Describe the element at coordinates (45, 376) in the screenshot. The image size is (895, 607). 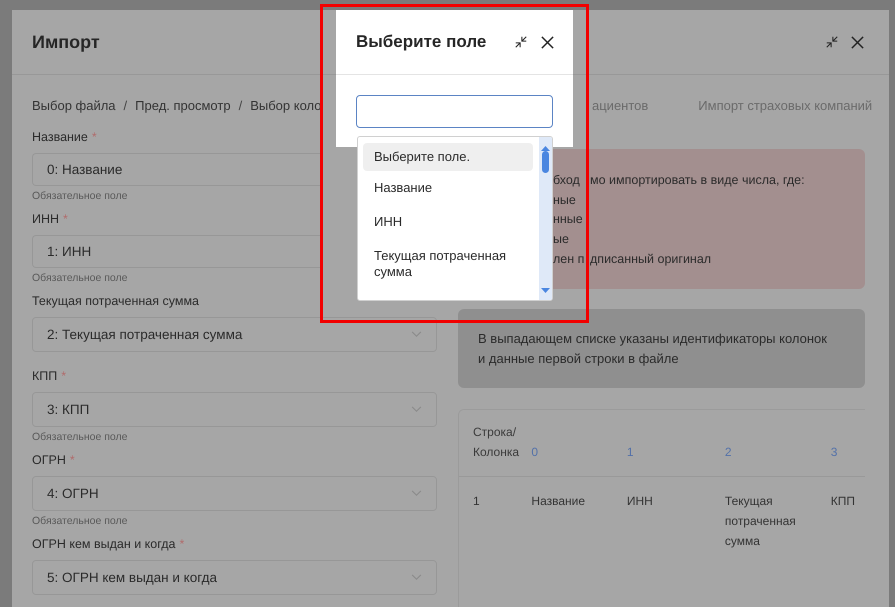
I see `field-label: КПП` at that location.